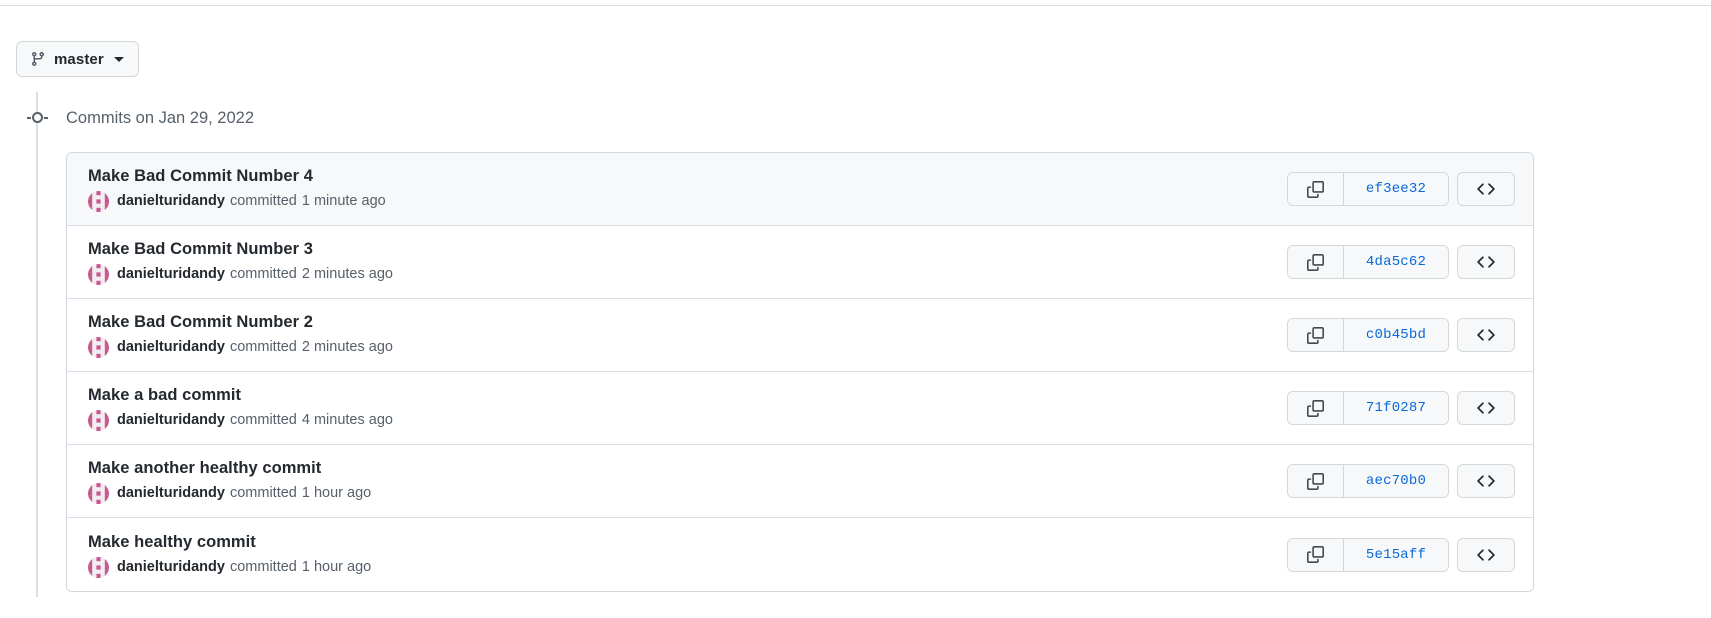 This screenshot has height=618, width=1711. I want to click on commit-title-link: Make healthy commit, so click(679, 542).